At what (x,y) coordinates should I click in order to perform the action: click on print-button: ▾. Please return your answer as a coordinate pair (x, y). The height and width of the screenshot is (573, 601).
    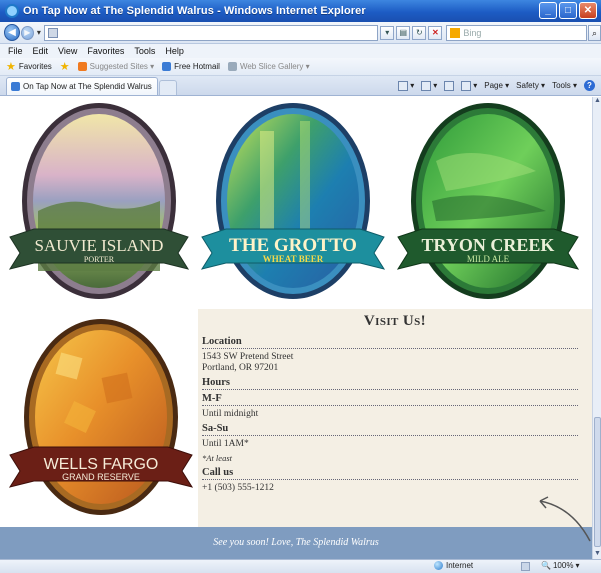
    Looking at the image, I should click on (469, 85).